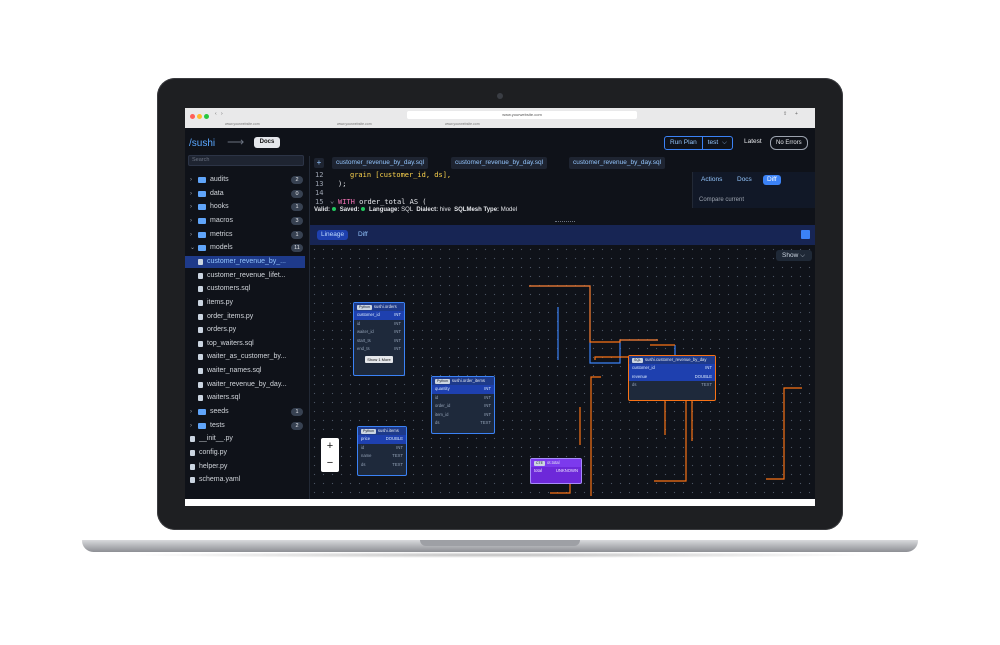 This screenshot has height=645, width=1000. I want to click on errors-badge: No Errors, so click(789, 143).